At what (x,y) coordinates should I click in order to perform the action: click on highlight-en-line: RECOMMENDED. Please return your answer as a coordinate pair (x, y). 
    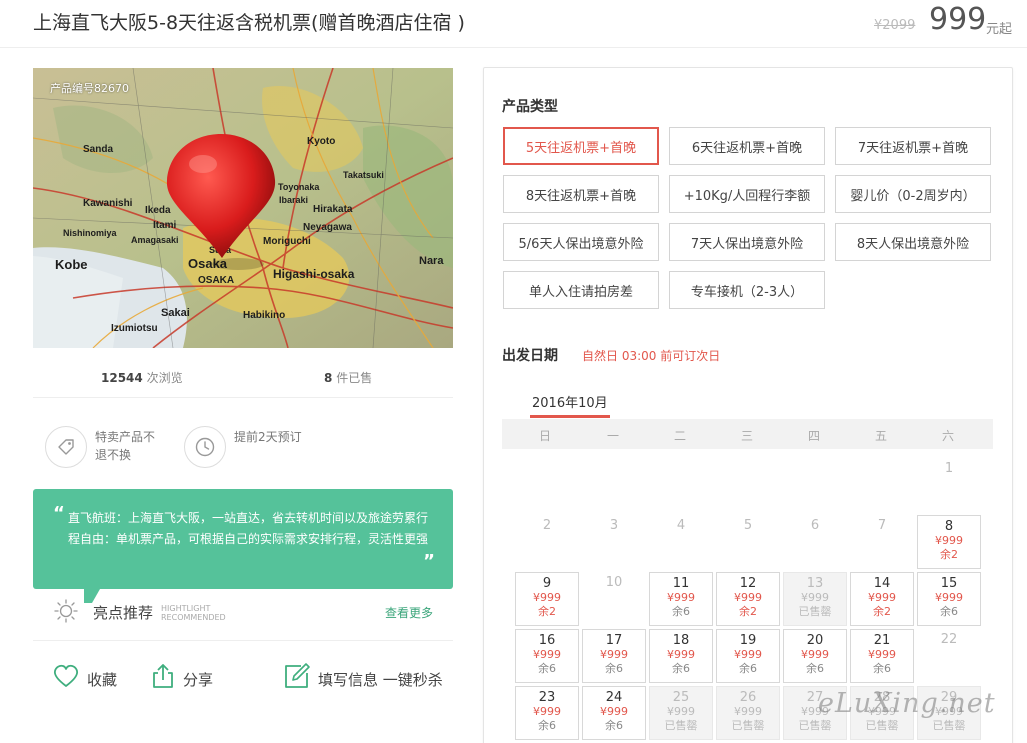
    Looking at the image, I should click on (193, 617).